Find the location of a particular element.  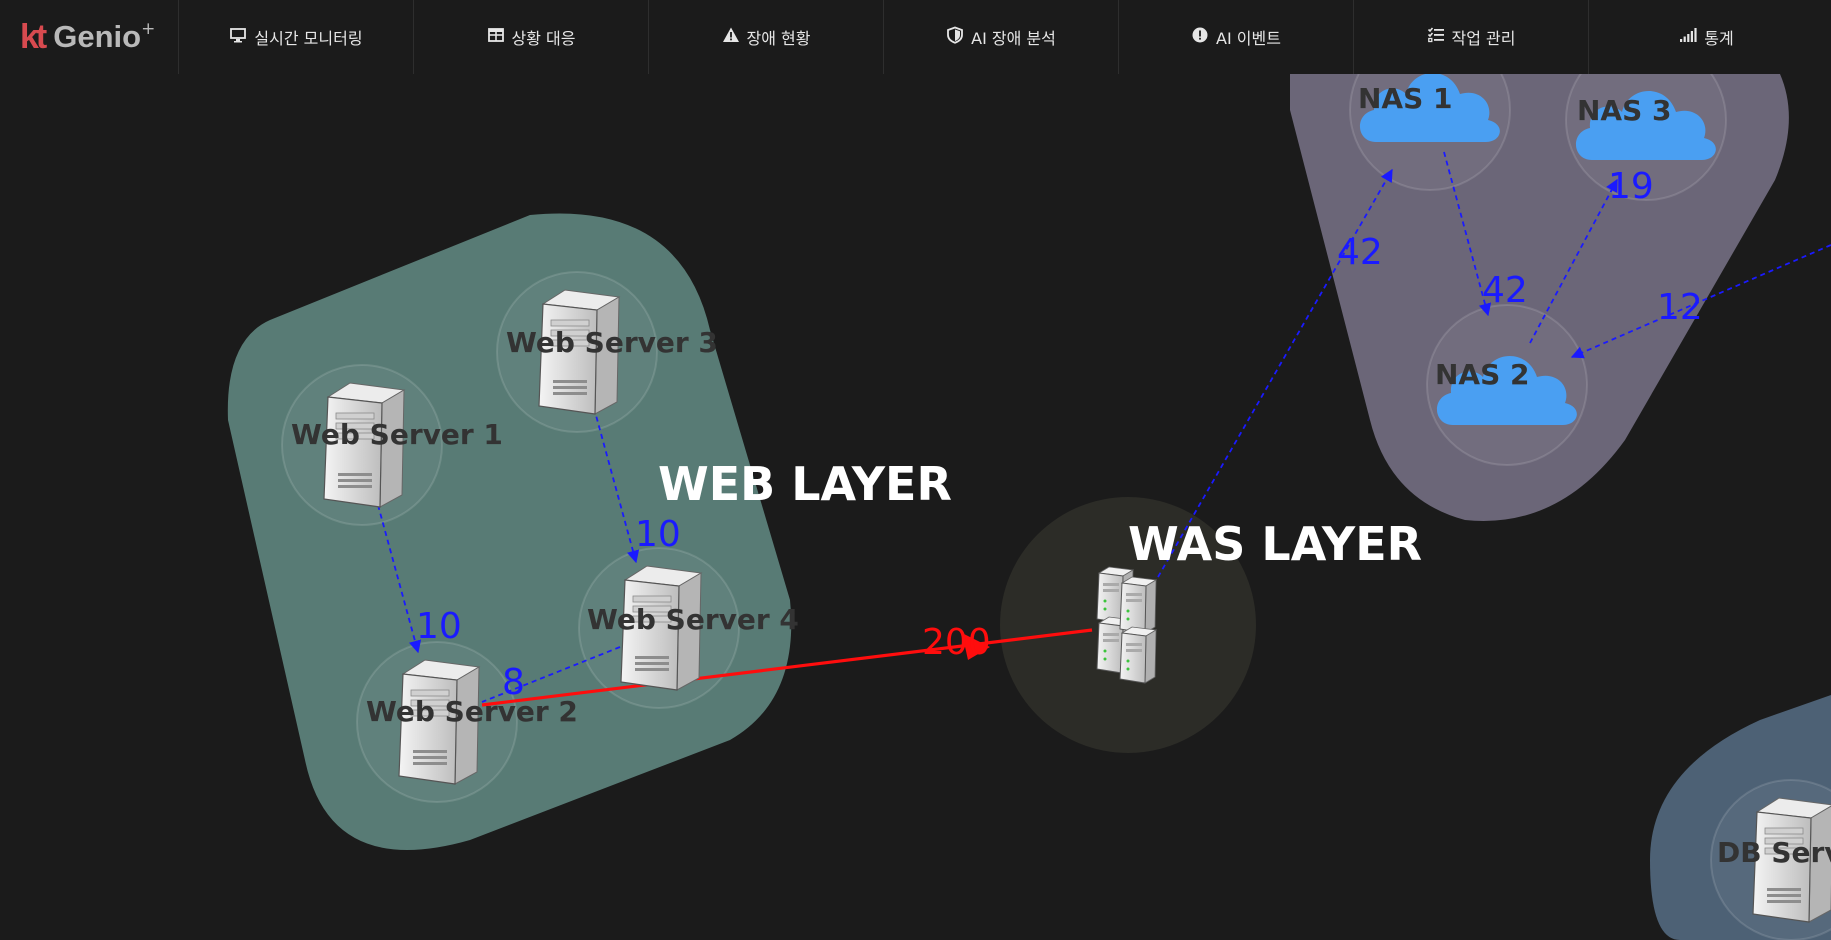

edge-label-nas2-nas3: 19 is located at coordinates (1631, 186).